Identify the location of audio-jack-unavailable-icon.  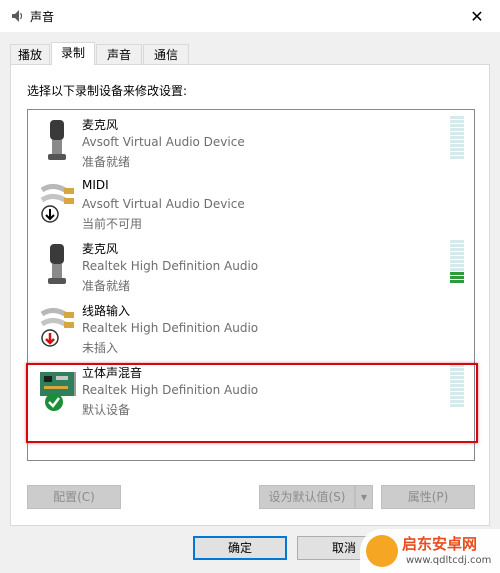
(57, 203).